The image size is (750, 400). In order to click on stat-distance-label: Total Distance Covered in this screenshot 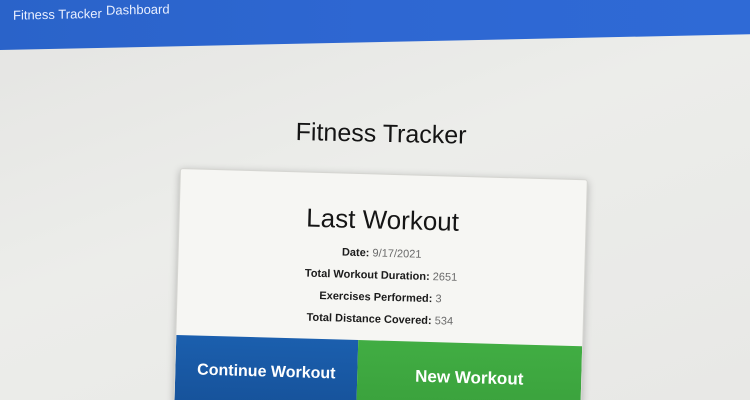, I will do `click(367, 319)`.